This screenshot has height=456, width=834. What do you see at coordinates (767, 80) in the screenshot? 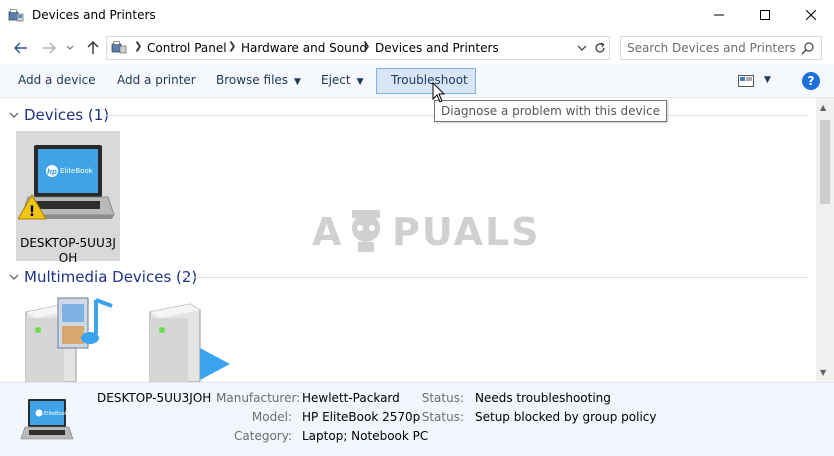
I see `more-options-icon: ▼` at bounding box center [767, 80].